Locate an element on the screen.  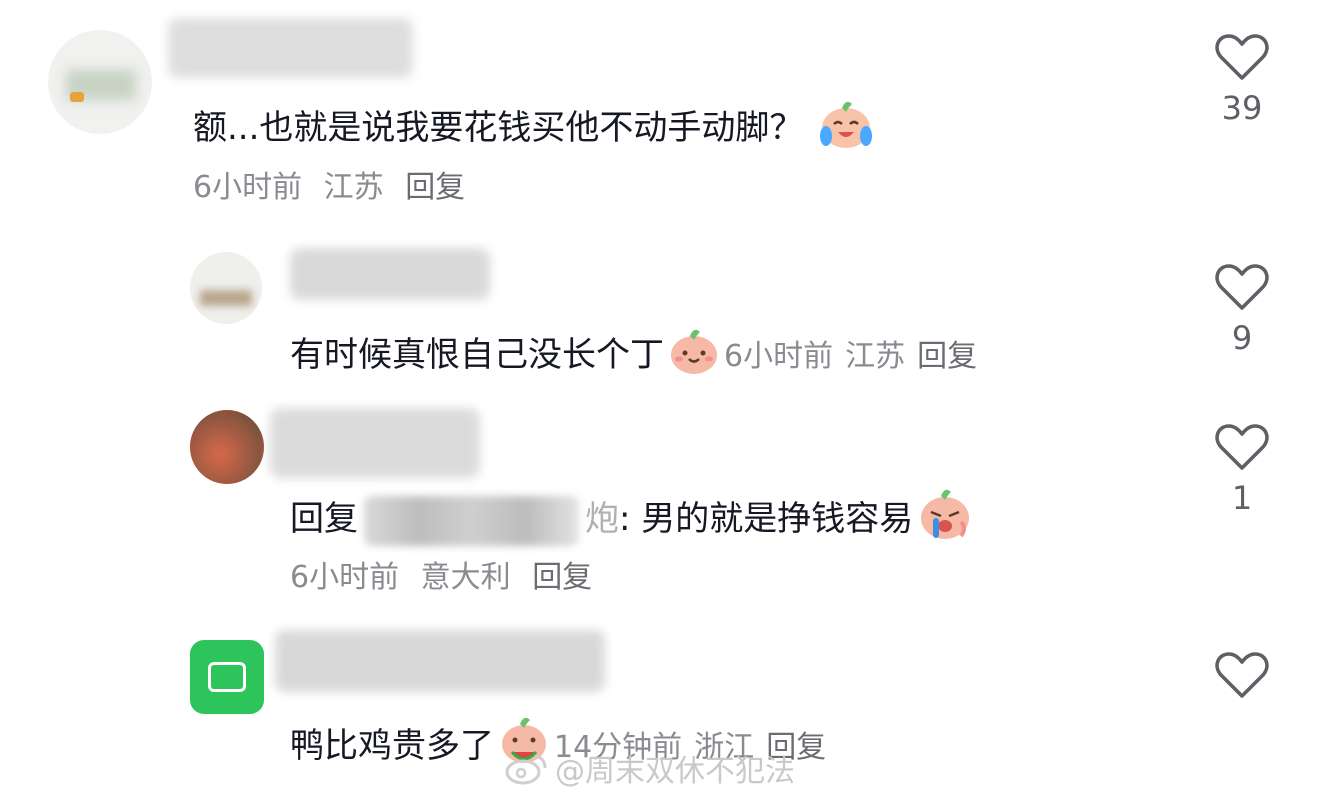
sob-peach-emoji is located at coordinates (945, 520).